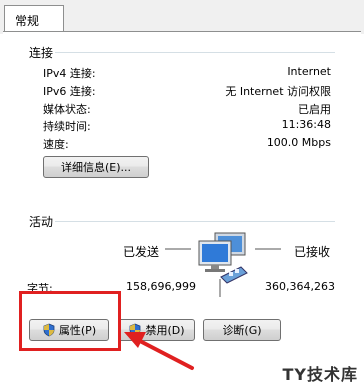 The height and width of the screenshot is (389, 364). I want to click on bytes-received-value: 360,364,263, so click(300, 286).